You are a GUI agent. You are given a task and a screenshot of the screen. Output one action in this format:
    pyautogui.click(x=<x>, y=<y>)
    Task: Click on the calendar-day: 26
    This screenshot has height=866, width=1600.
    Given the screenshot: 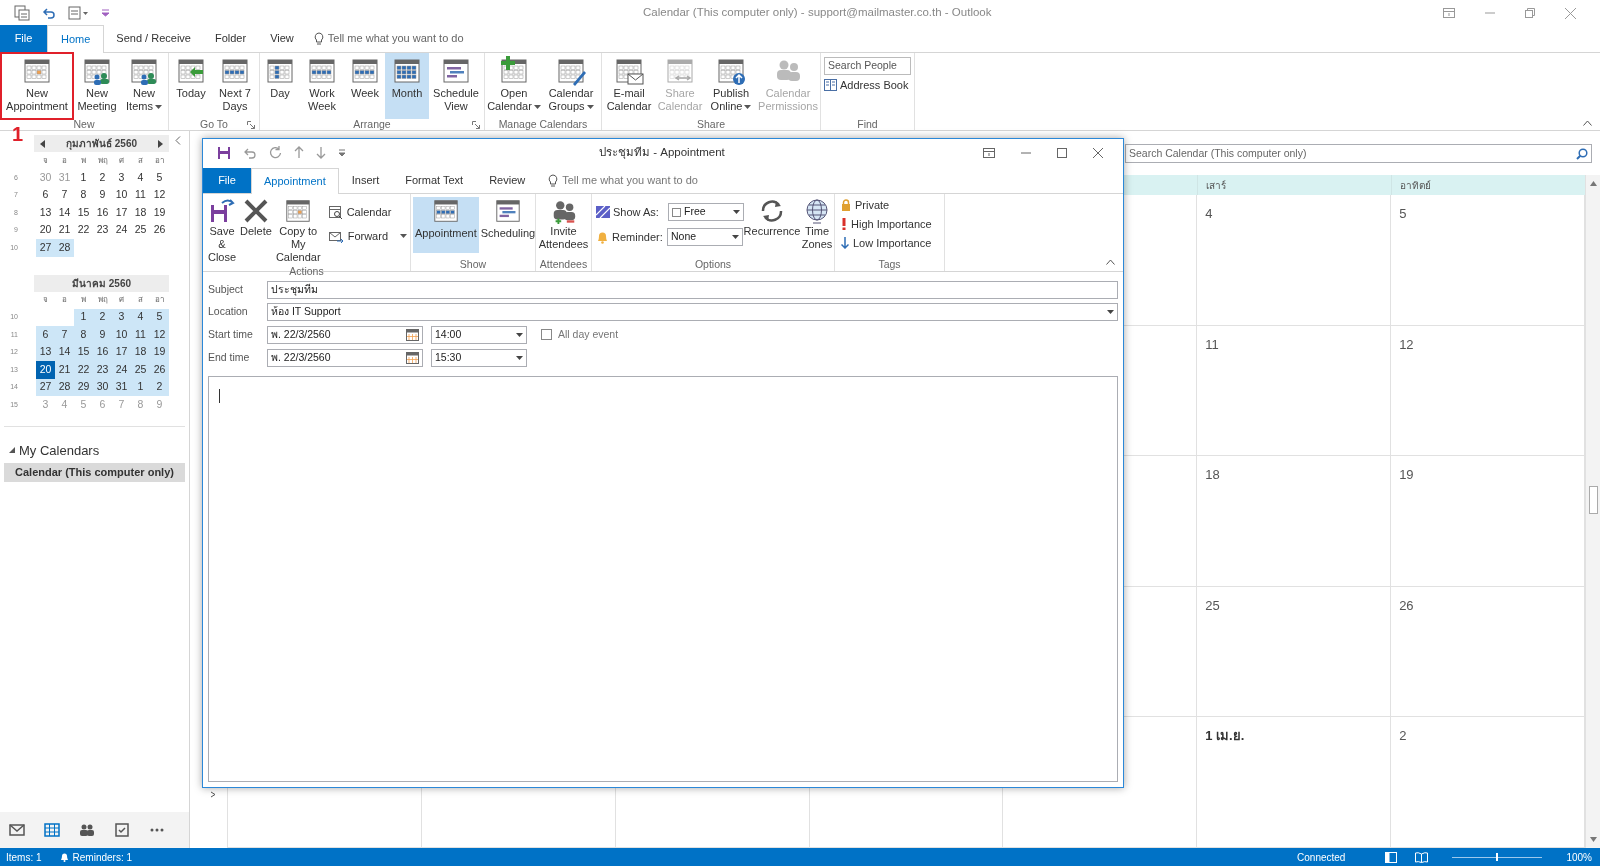 What is the action you would take?
    pyautogui.click(x=159, y=370)
    